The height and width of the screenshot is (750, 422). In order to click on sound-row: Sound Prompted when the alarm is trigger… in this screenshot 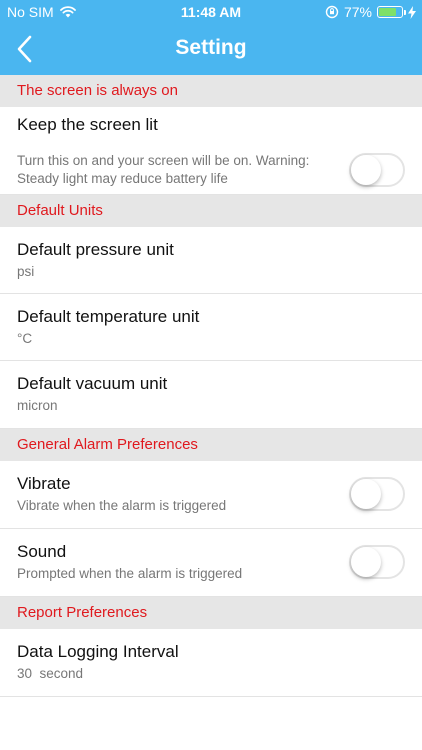, I will do `click(211, 563)`.